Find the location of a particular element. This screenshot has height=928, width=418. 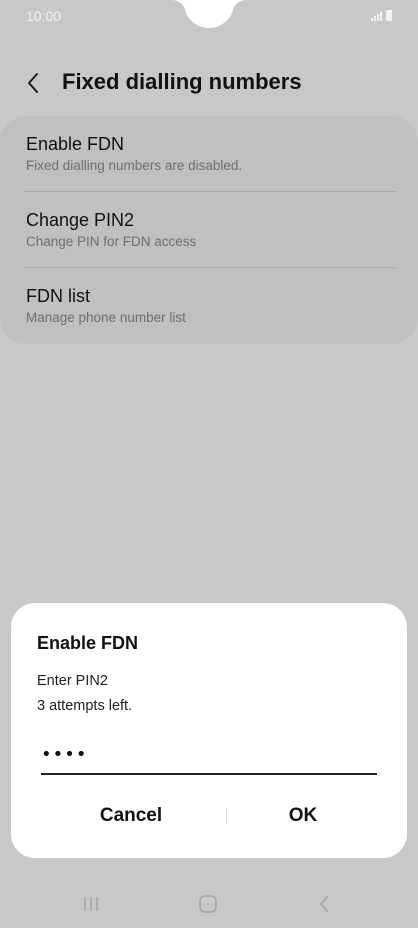

setting-subtitle: Change PIN for FDN access is located at coordinates (111, 241).